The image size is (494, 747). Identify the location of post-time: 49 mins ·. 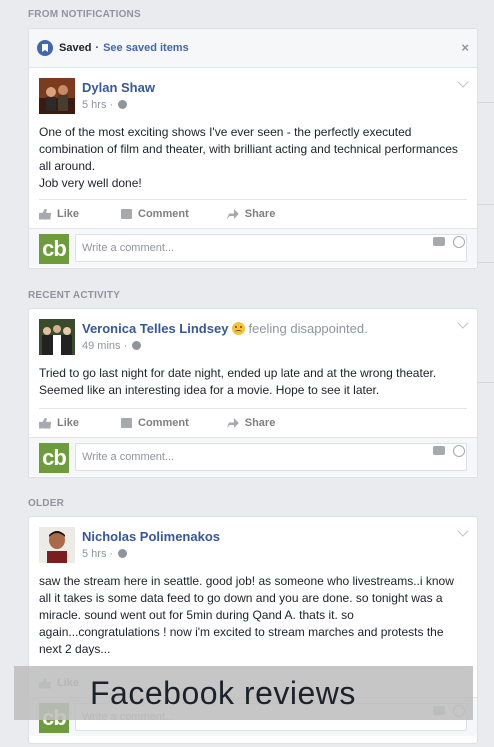
(112, 346).